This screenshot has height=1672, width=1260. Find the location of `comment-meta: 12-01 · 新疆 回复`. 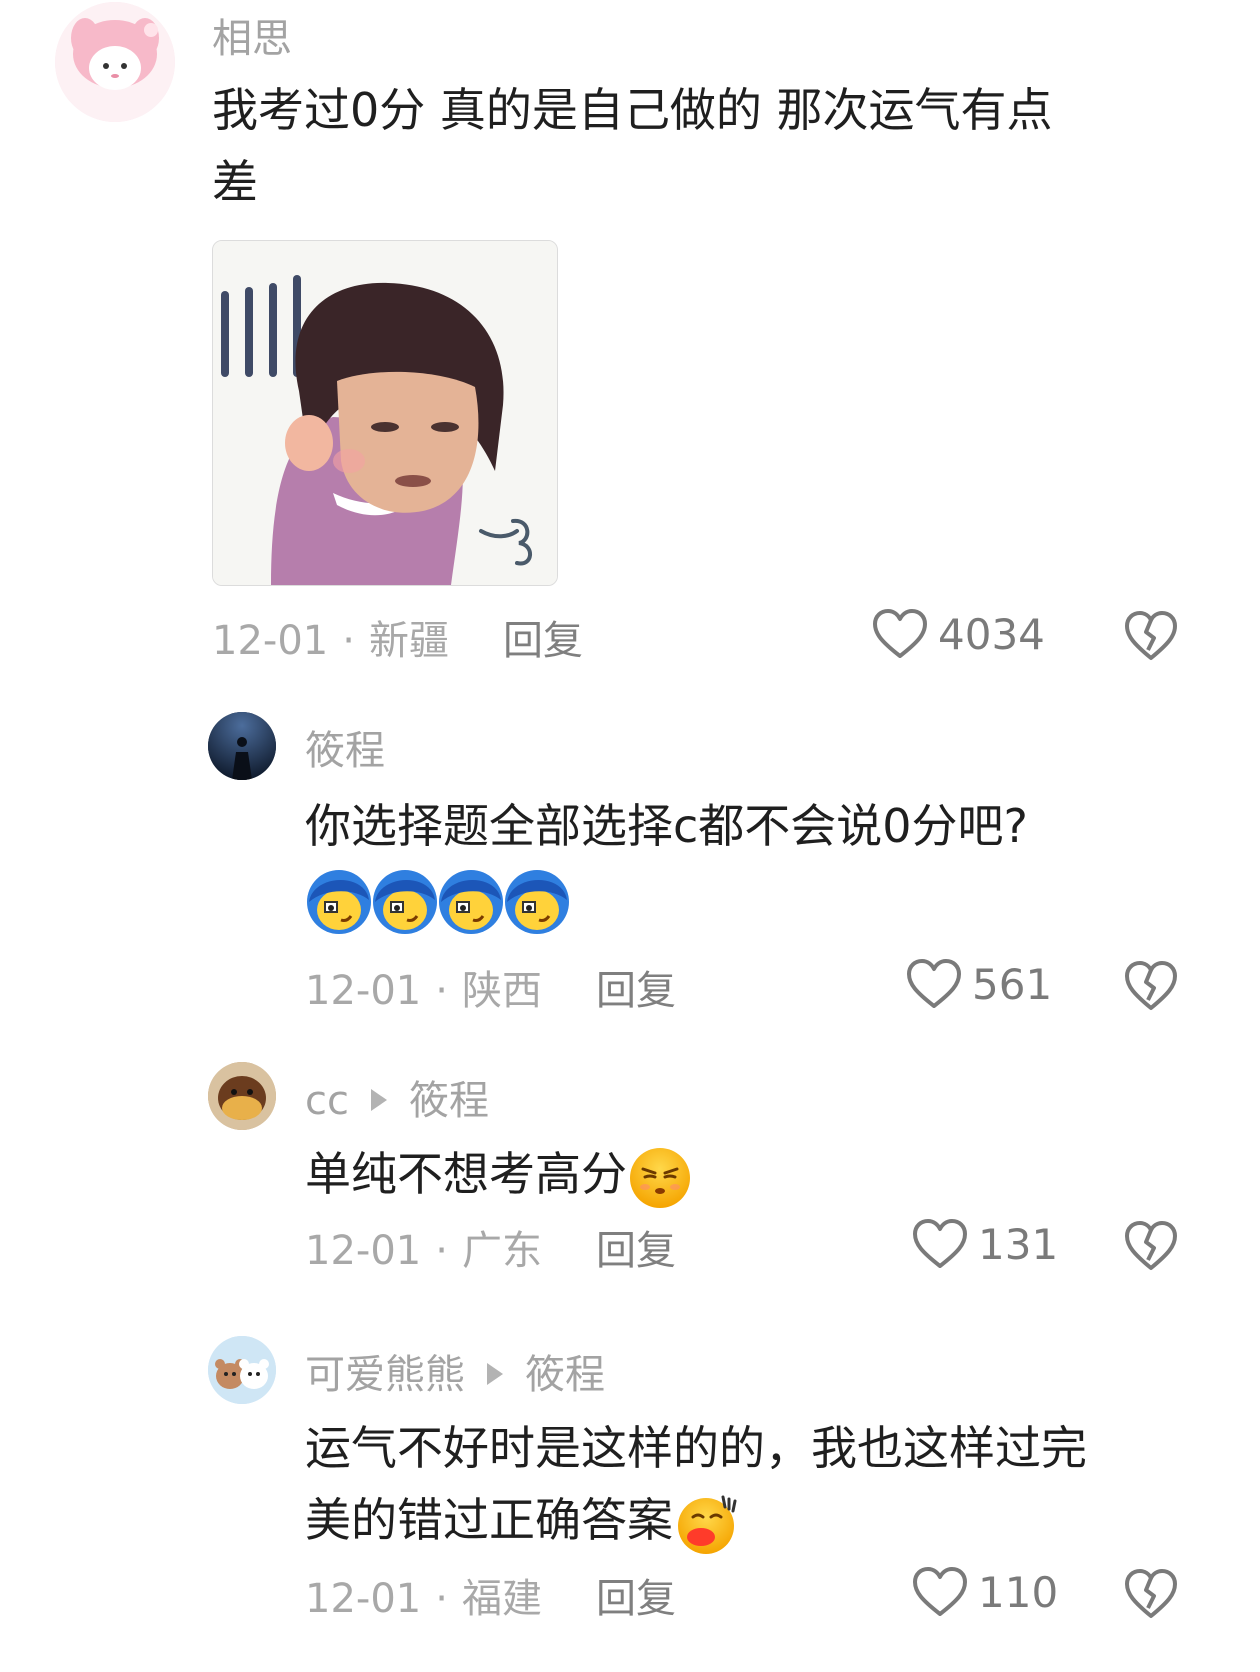

comment-meta: 12-01 · 新疆 回复 is located at coordinates (397, 637).